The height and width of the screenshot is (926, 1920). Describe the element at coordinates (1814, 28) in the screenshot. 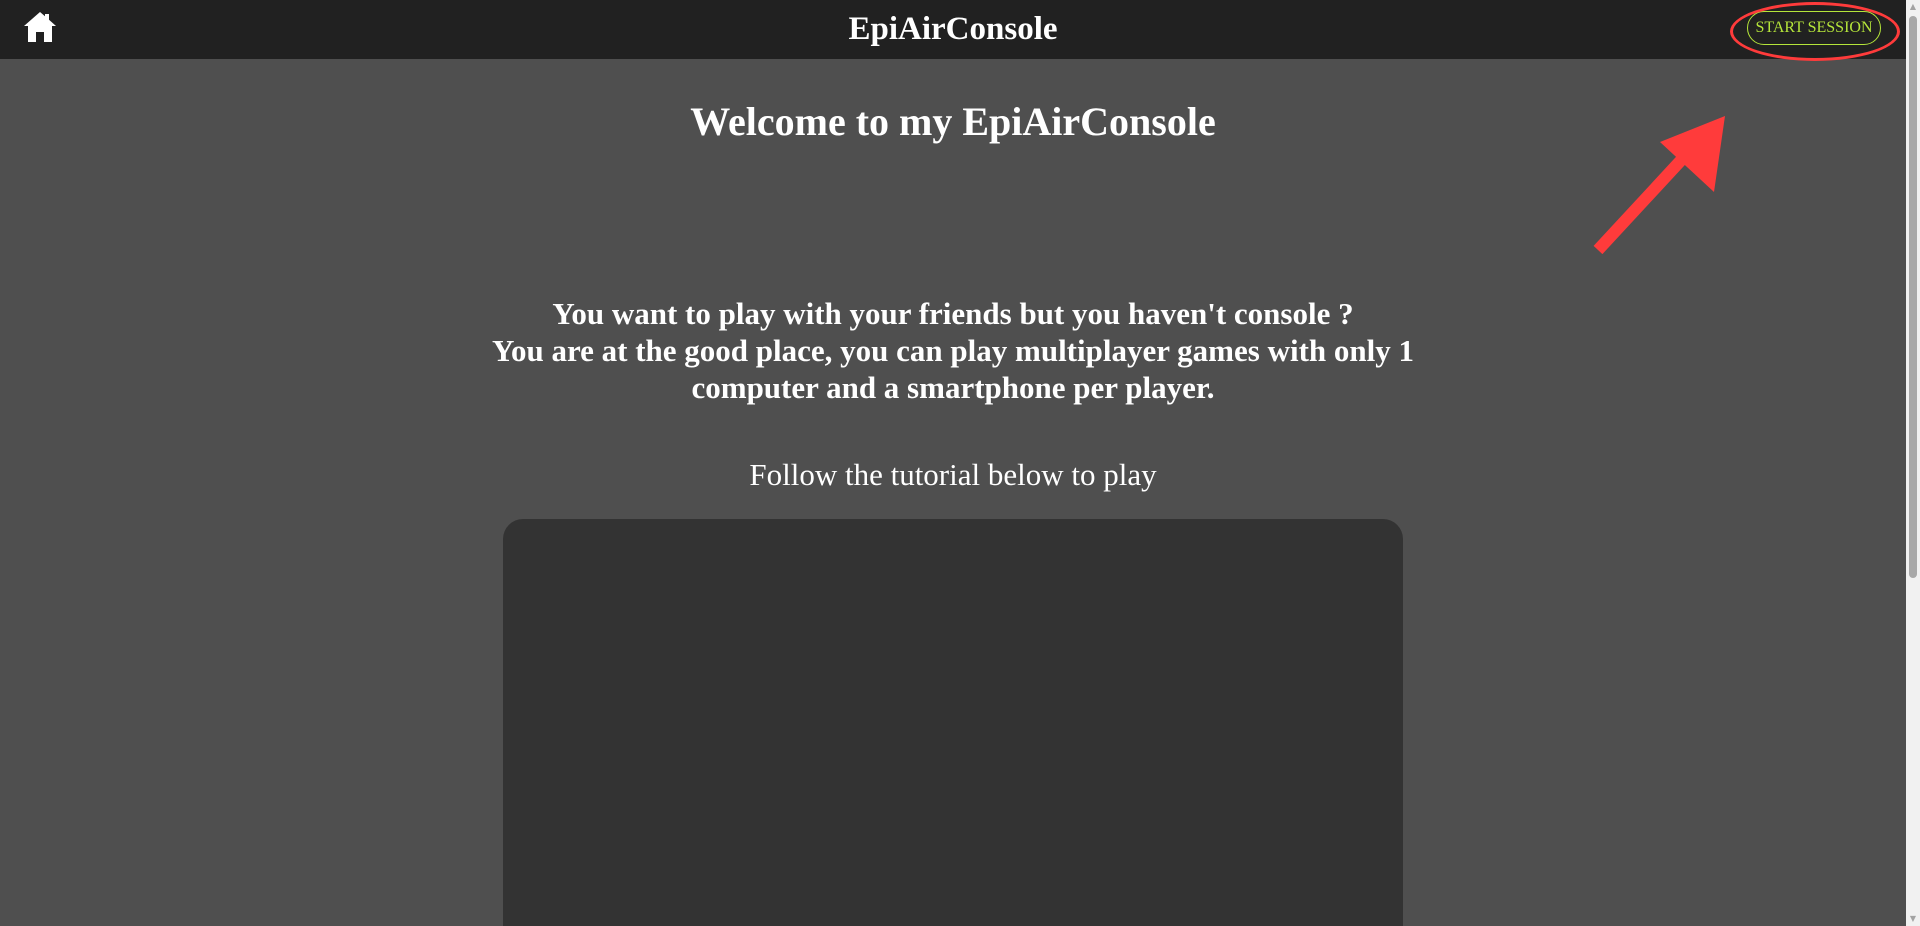

I see `start-session-button: START SESSION` at that location.